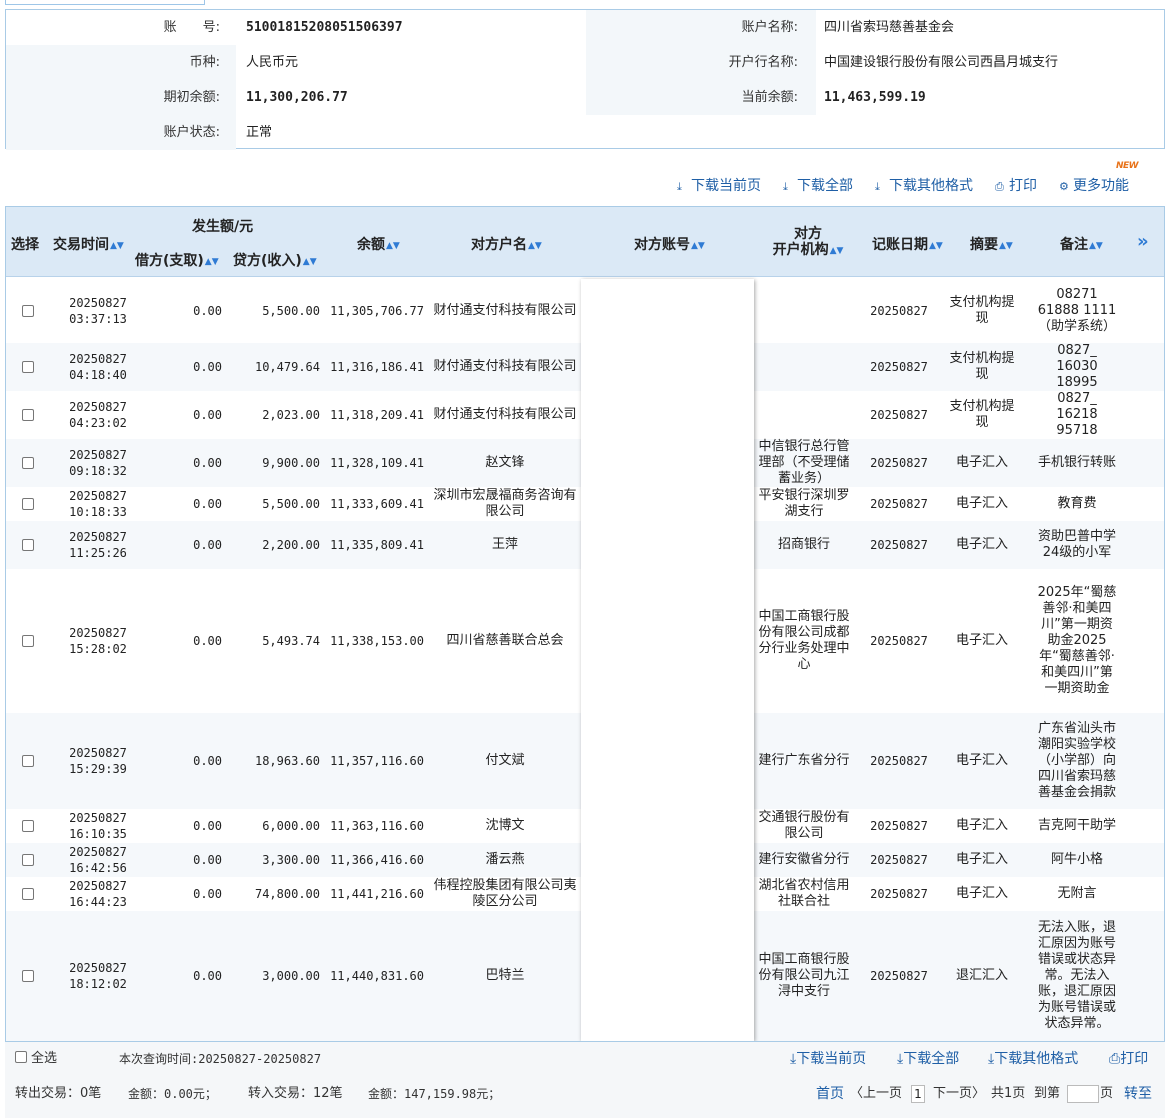 The width and height of the screenshot is (1165, 1118). I want to click on cell-name: 四川省慈善联合总会, so click(505, 640).